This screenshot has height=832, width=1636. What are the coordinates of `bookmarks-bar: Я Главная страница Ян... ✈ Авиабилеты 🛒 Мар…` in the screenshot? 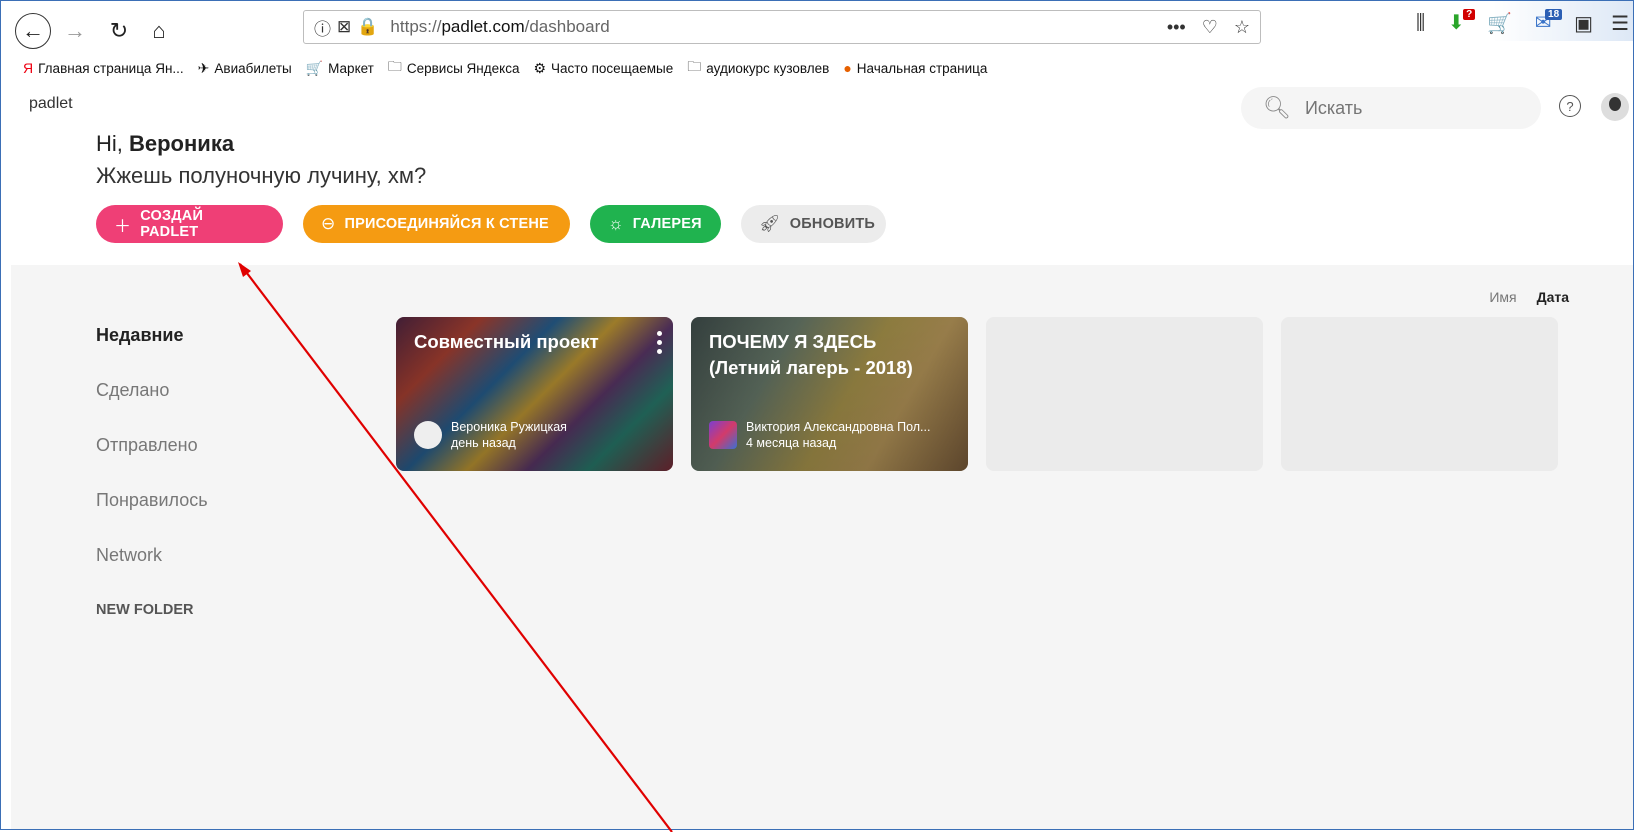 It's located at (505, 68).